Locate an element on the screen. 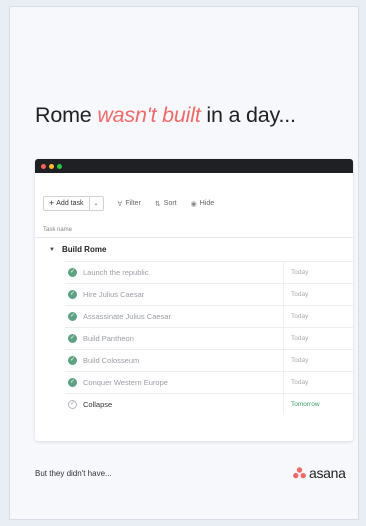 This screenshot has width=366, height=526. header-divider is located at coordinates (194, 237).